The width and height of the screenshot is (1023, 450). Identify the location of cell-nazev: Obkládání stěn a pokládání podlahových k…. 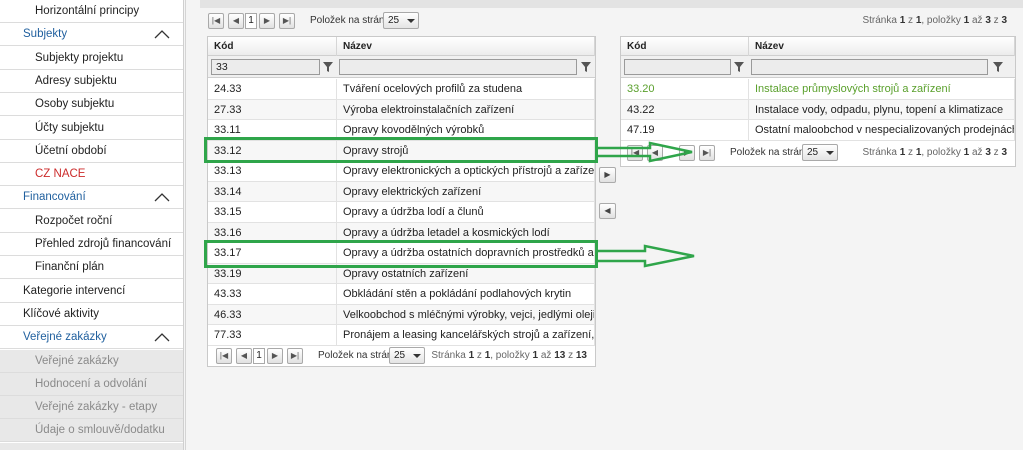
(466, 294).